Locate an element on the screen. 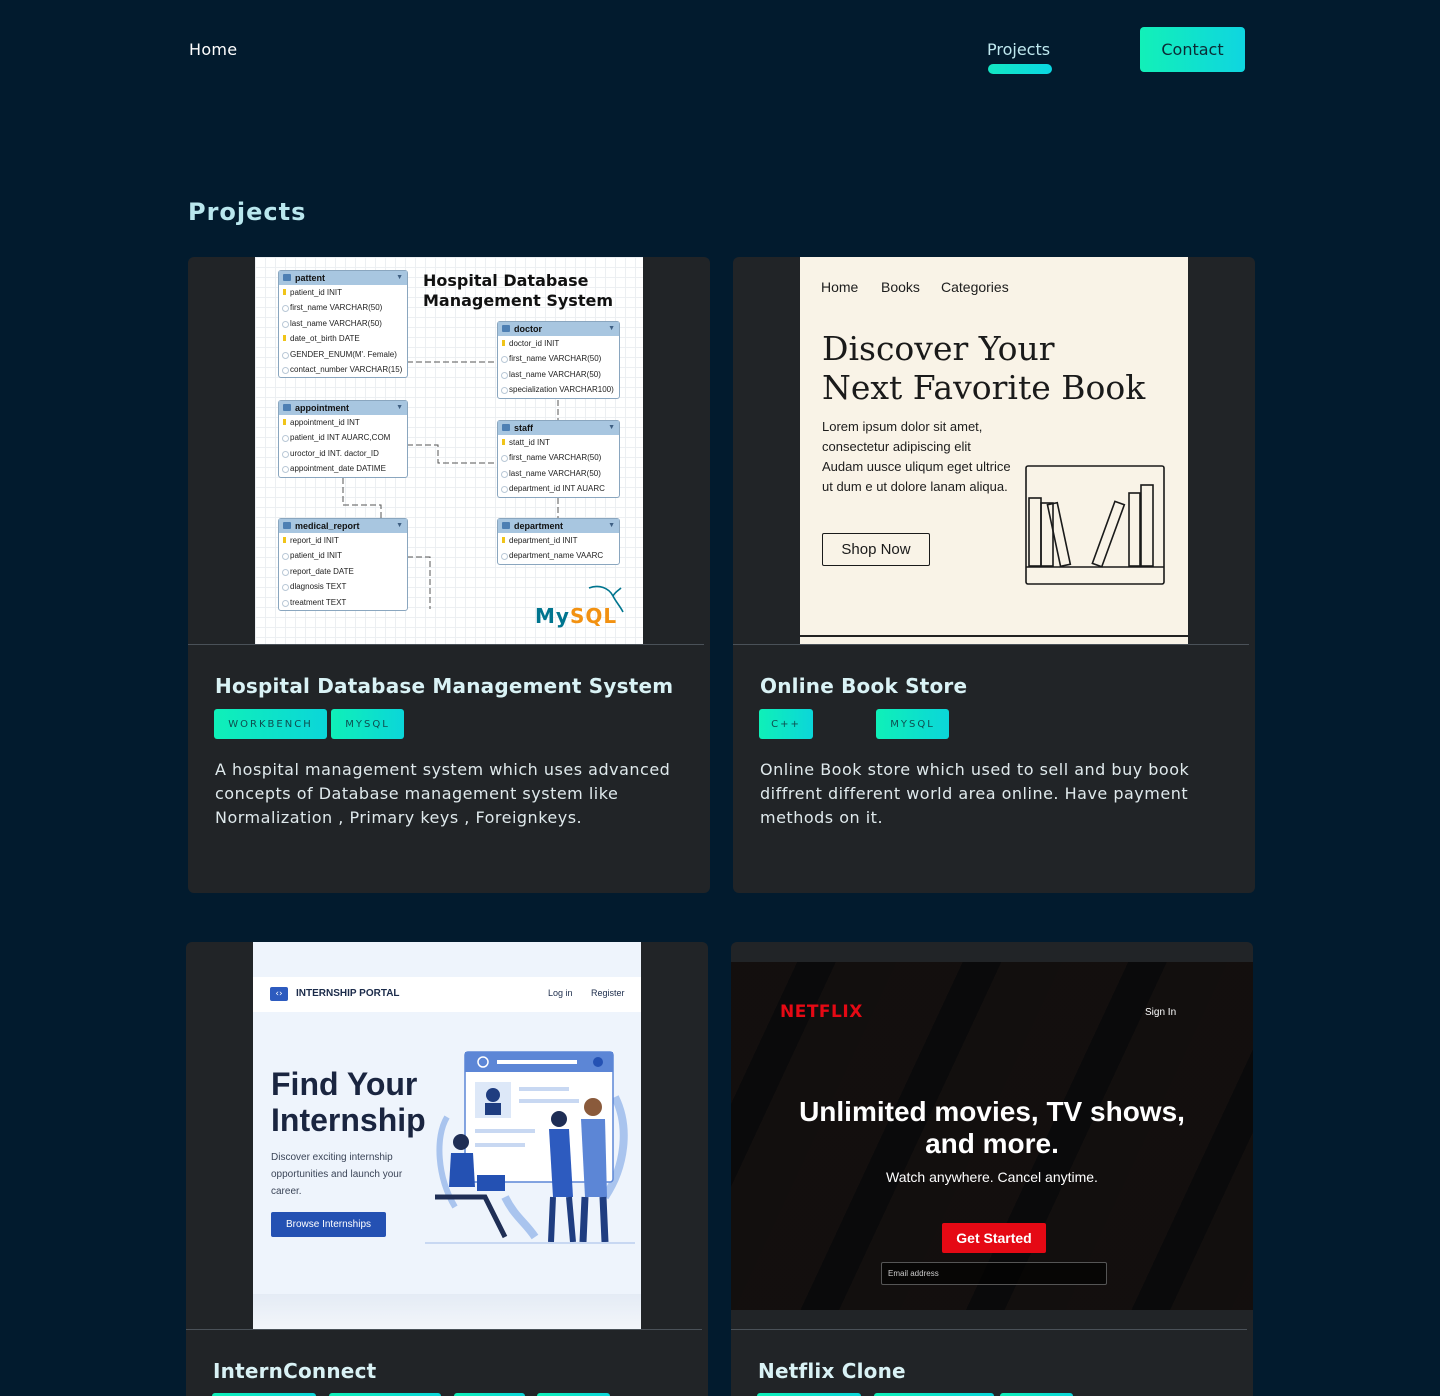  preview-shop-now-button: Shop Now is located at coordinates (876, 549).